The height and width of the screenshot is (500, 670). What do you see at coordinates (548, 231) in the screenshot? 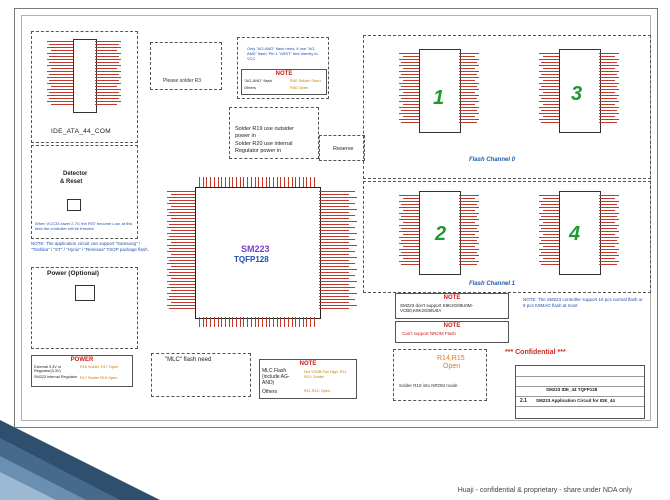
I see `flash-4-pins-left` at bounding box center [548, 231].